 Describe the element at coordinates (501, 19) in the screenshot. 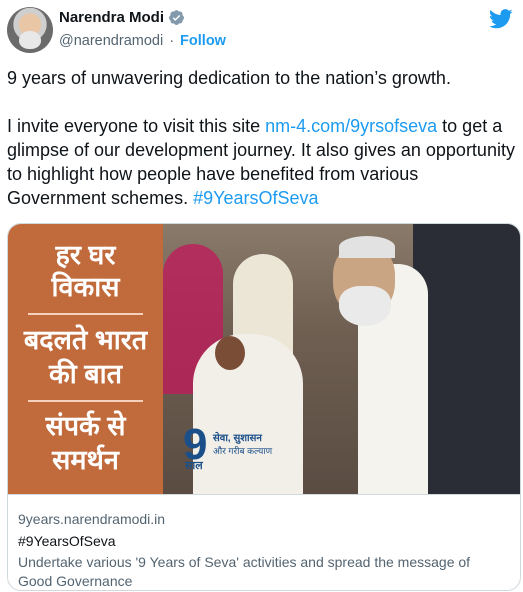

I see `twitter-bird-icon` at that location.